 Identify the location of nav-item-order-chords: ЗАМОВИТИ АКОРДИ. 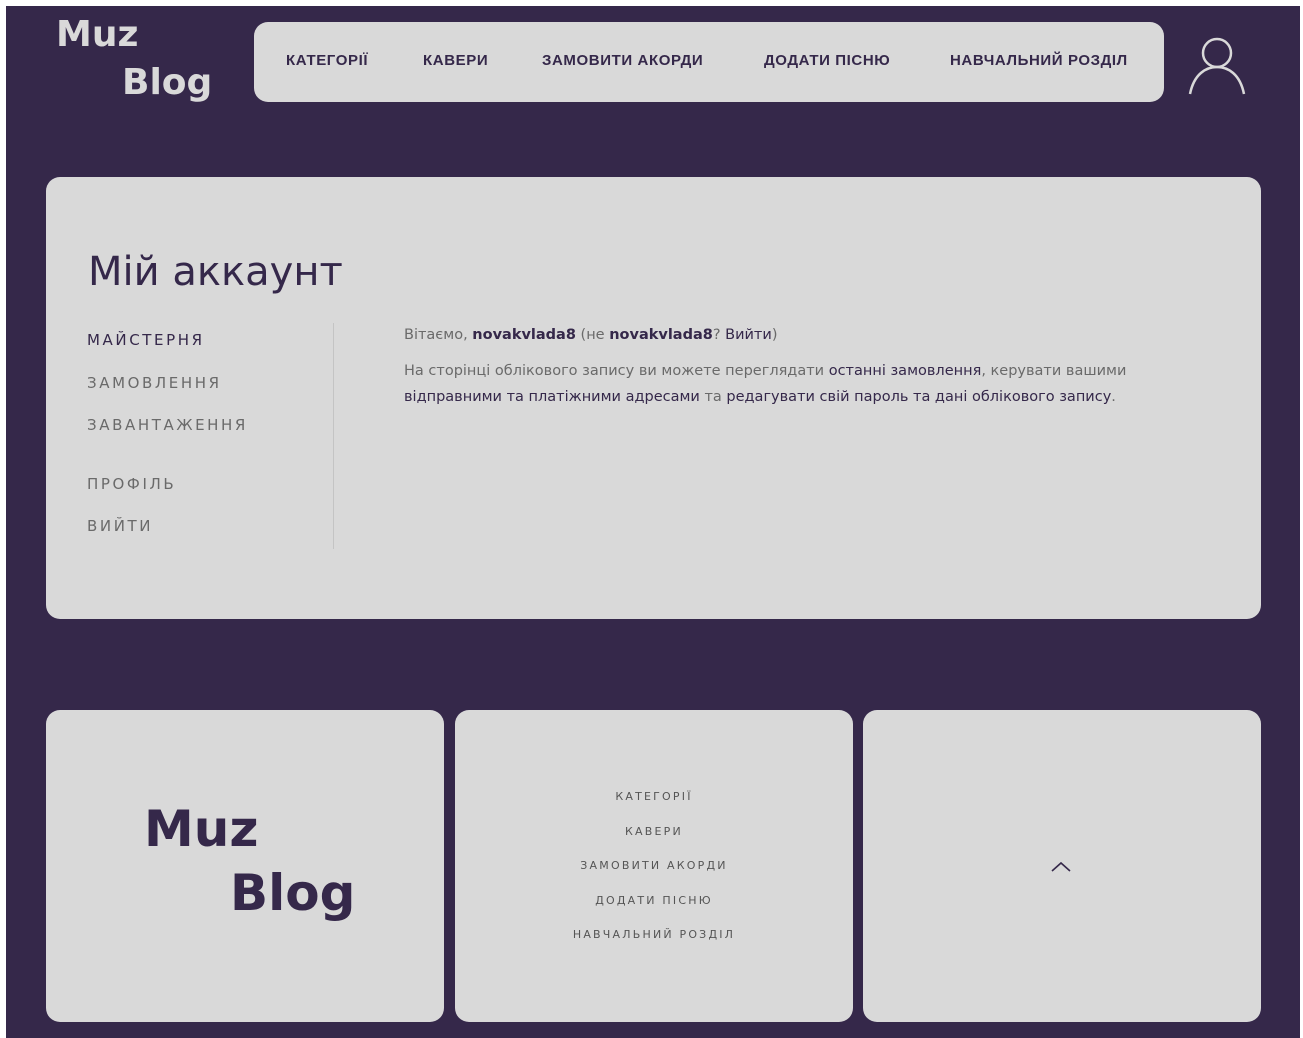
(622, 60).